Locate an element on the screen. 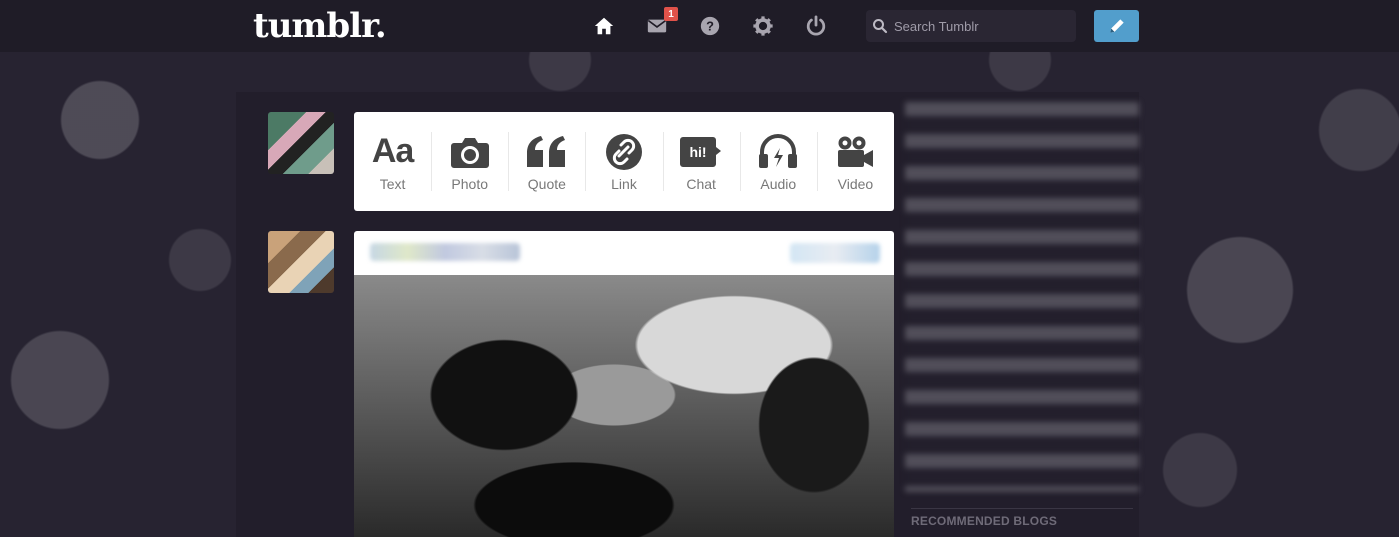  right-sidebar: RECOMMENDED BLOGS is located at coordinates (1022, 314).